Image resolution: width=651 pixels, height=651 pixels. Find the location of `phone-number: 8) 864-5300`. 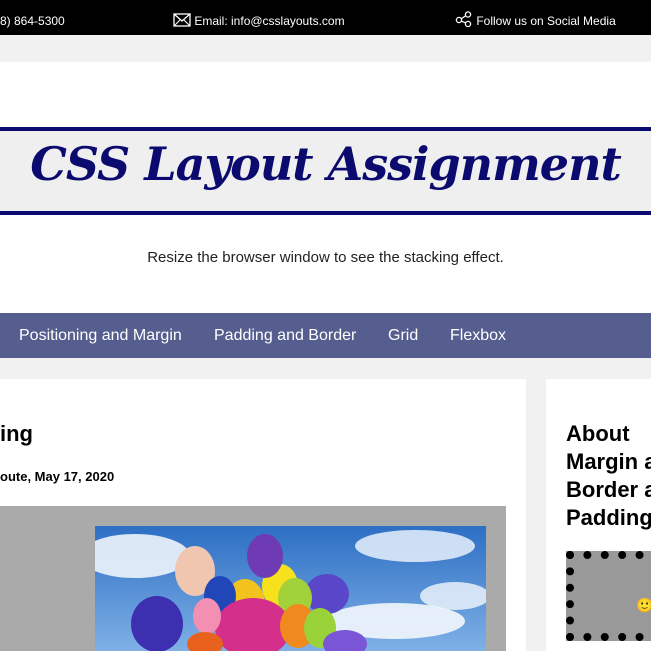

phone-number: 8) 864-5300 is located at coordinates (32, 21).